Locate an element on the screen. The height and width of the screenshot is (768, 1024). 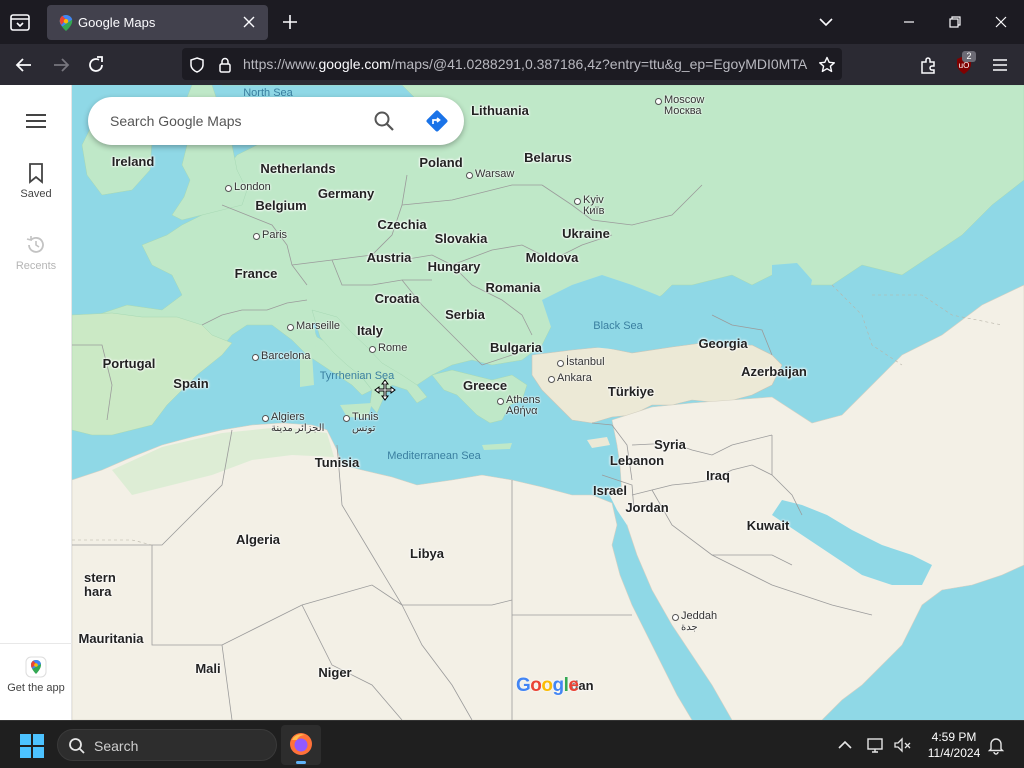
country-label-netherlands: Netherlands is located at coordinates (298, 168).